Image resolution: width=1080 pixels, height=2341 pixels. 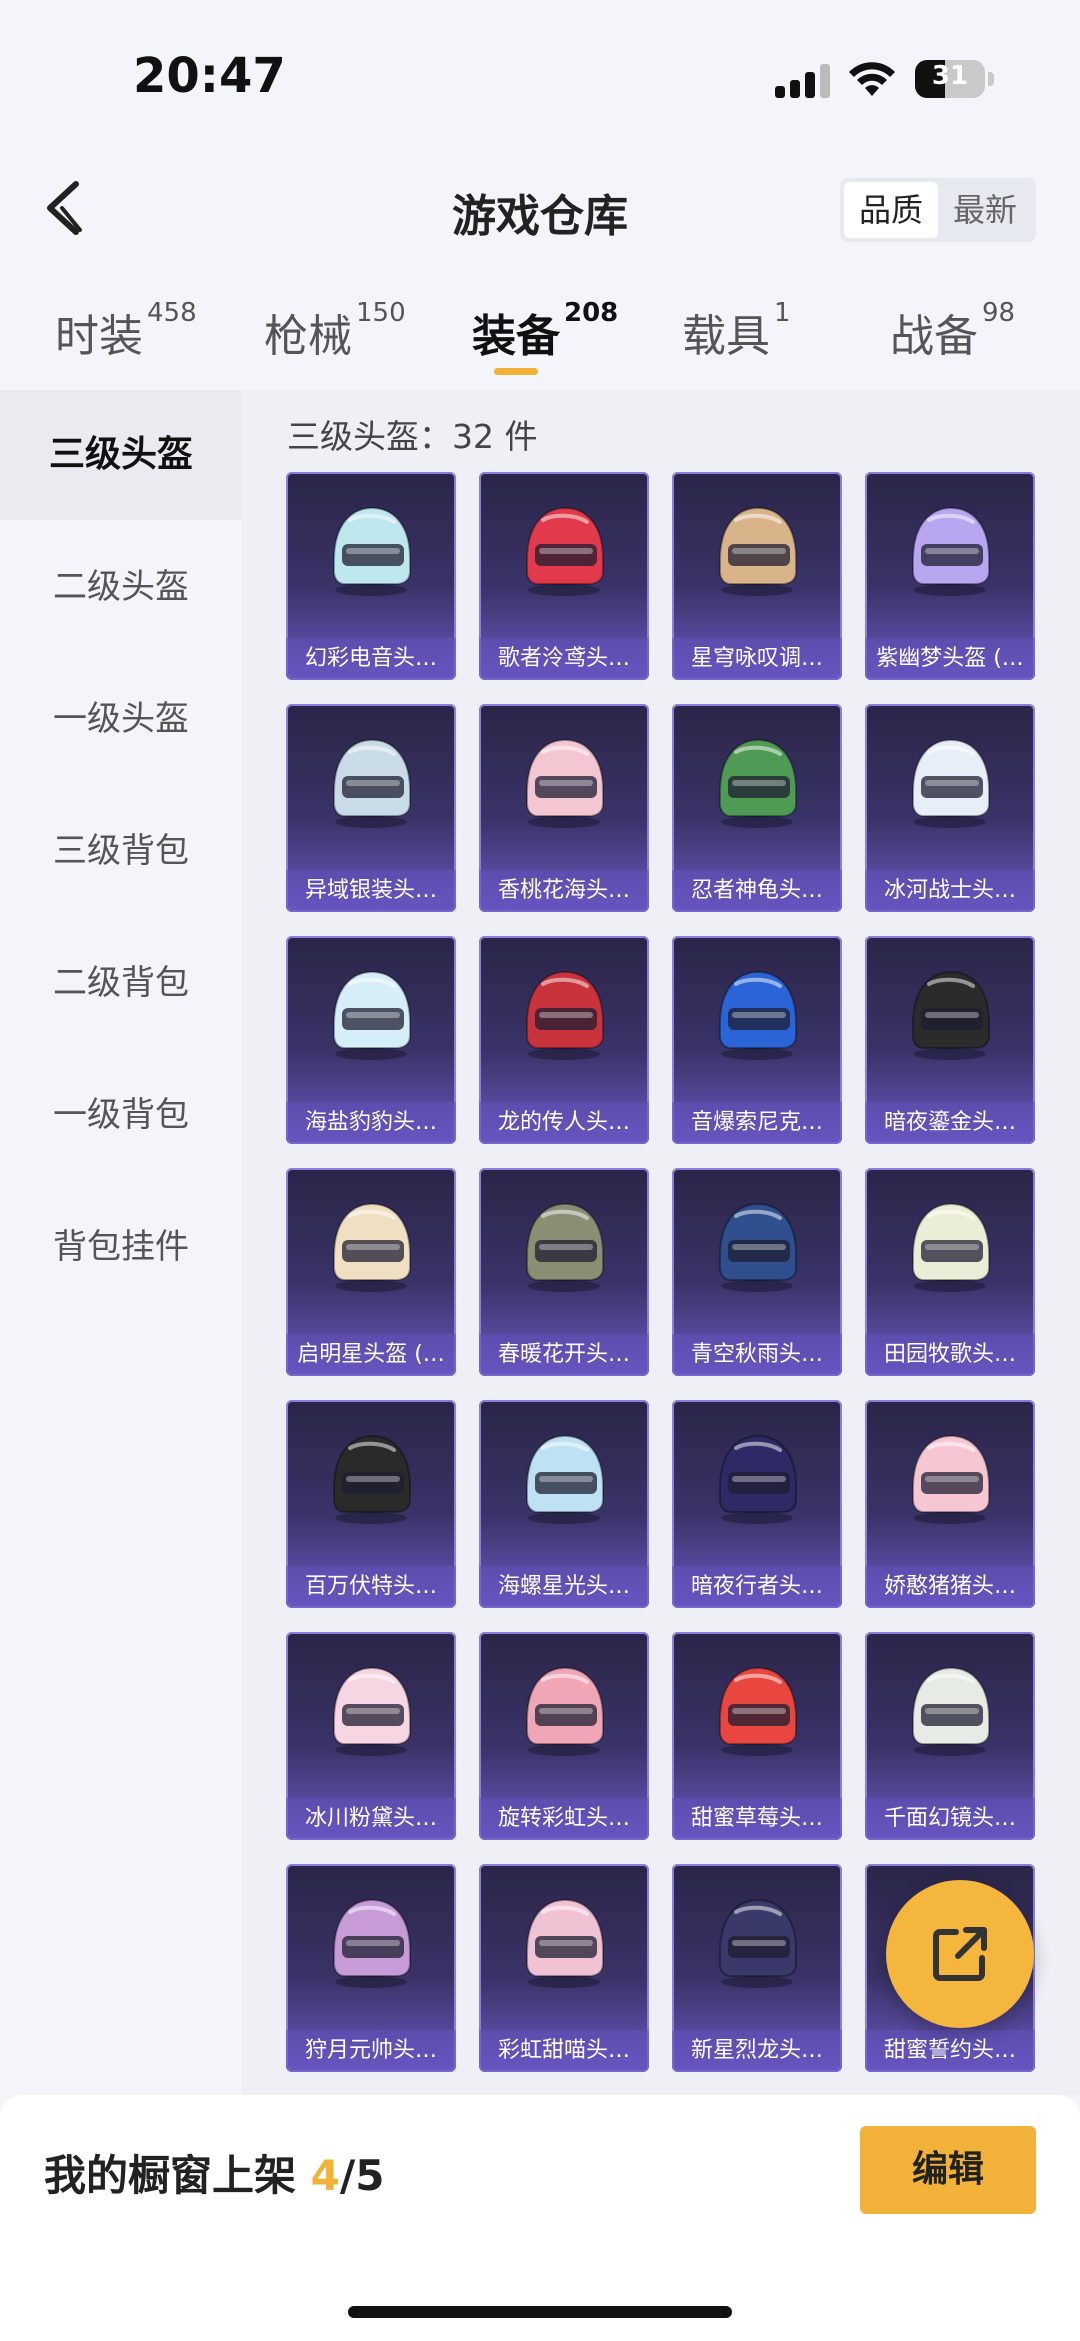 I want to click on cellular-signal-icon, so click(x=803, y=81).